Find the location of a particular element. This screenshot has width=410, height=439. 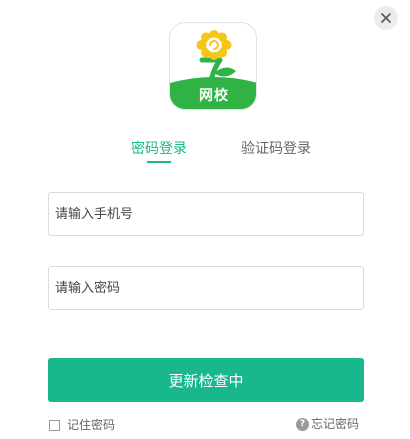

close-button is located at coordinates (386, 18).